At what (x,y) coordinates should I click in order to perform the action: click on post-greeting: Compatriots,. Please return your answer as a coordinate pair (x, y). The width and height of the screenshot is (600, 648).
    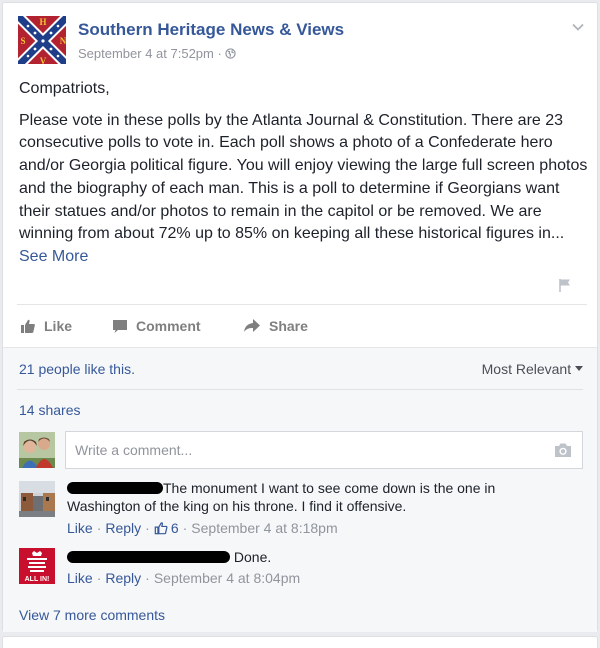
    Looking at the image, I should click on (64, 88).